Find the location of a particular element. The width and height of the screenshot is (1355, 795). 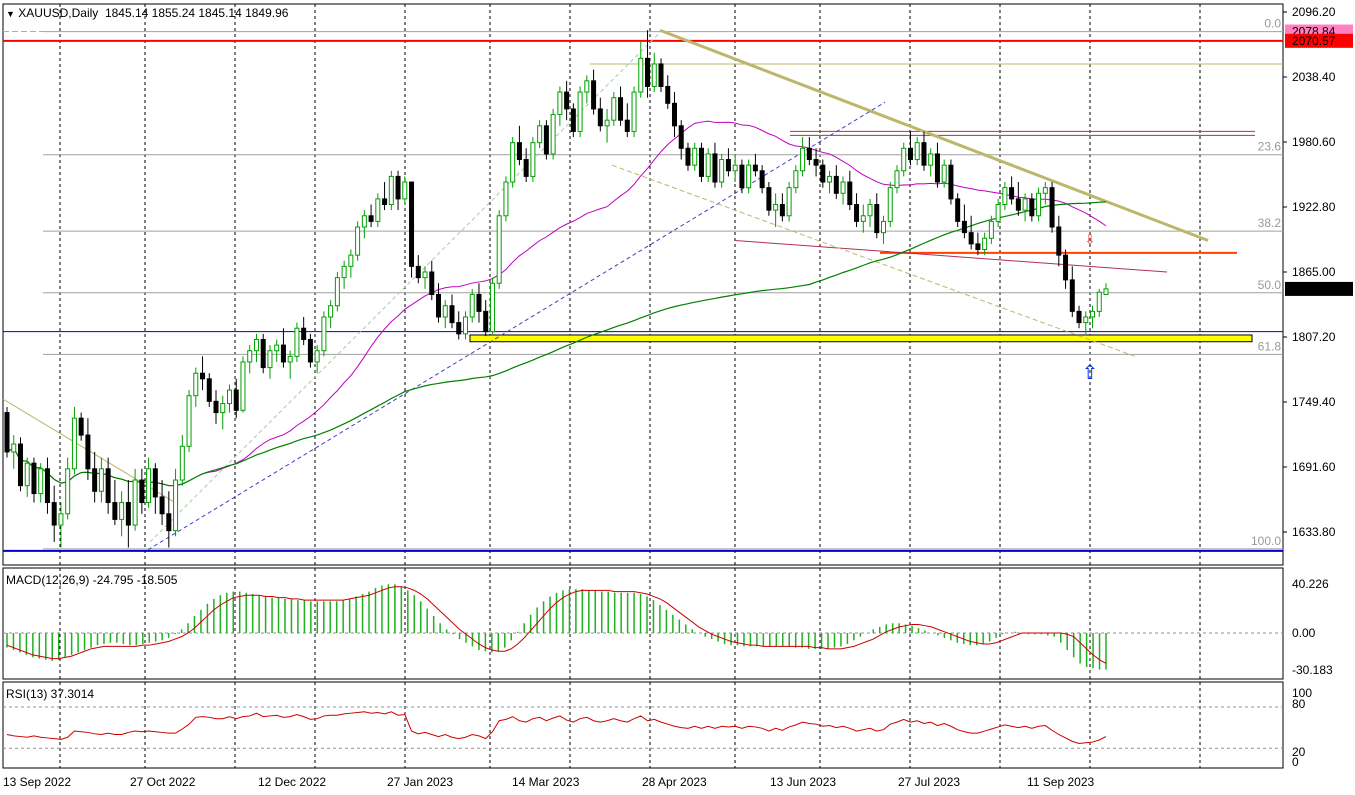

x-tick-label: 27 Jan 2023 is located at coordinates (420, 782).